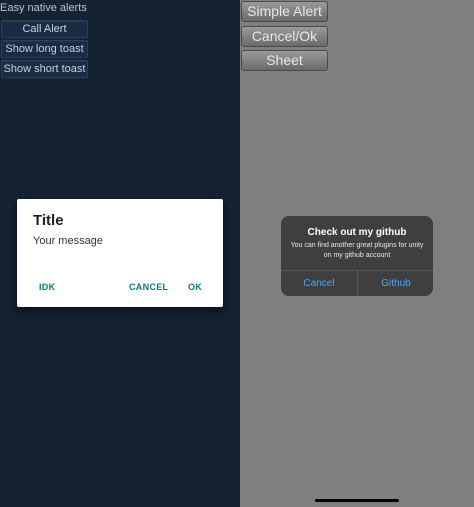  Describe the element at coordinates (357, 232) in the screenshot. I see `ios-alert-title: Check out my github` at that location.